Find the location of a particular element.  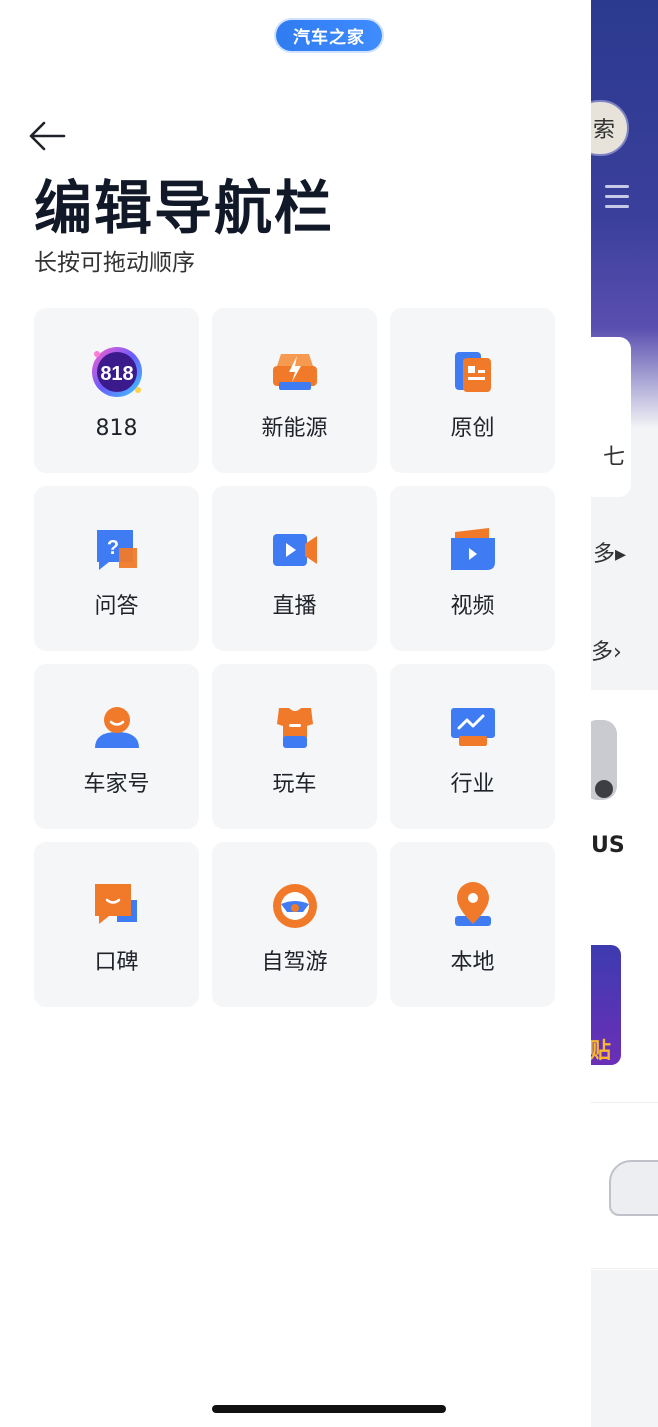

nav-item-new-energy: 新能源 is located at coordinates (294, 390).